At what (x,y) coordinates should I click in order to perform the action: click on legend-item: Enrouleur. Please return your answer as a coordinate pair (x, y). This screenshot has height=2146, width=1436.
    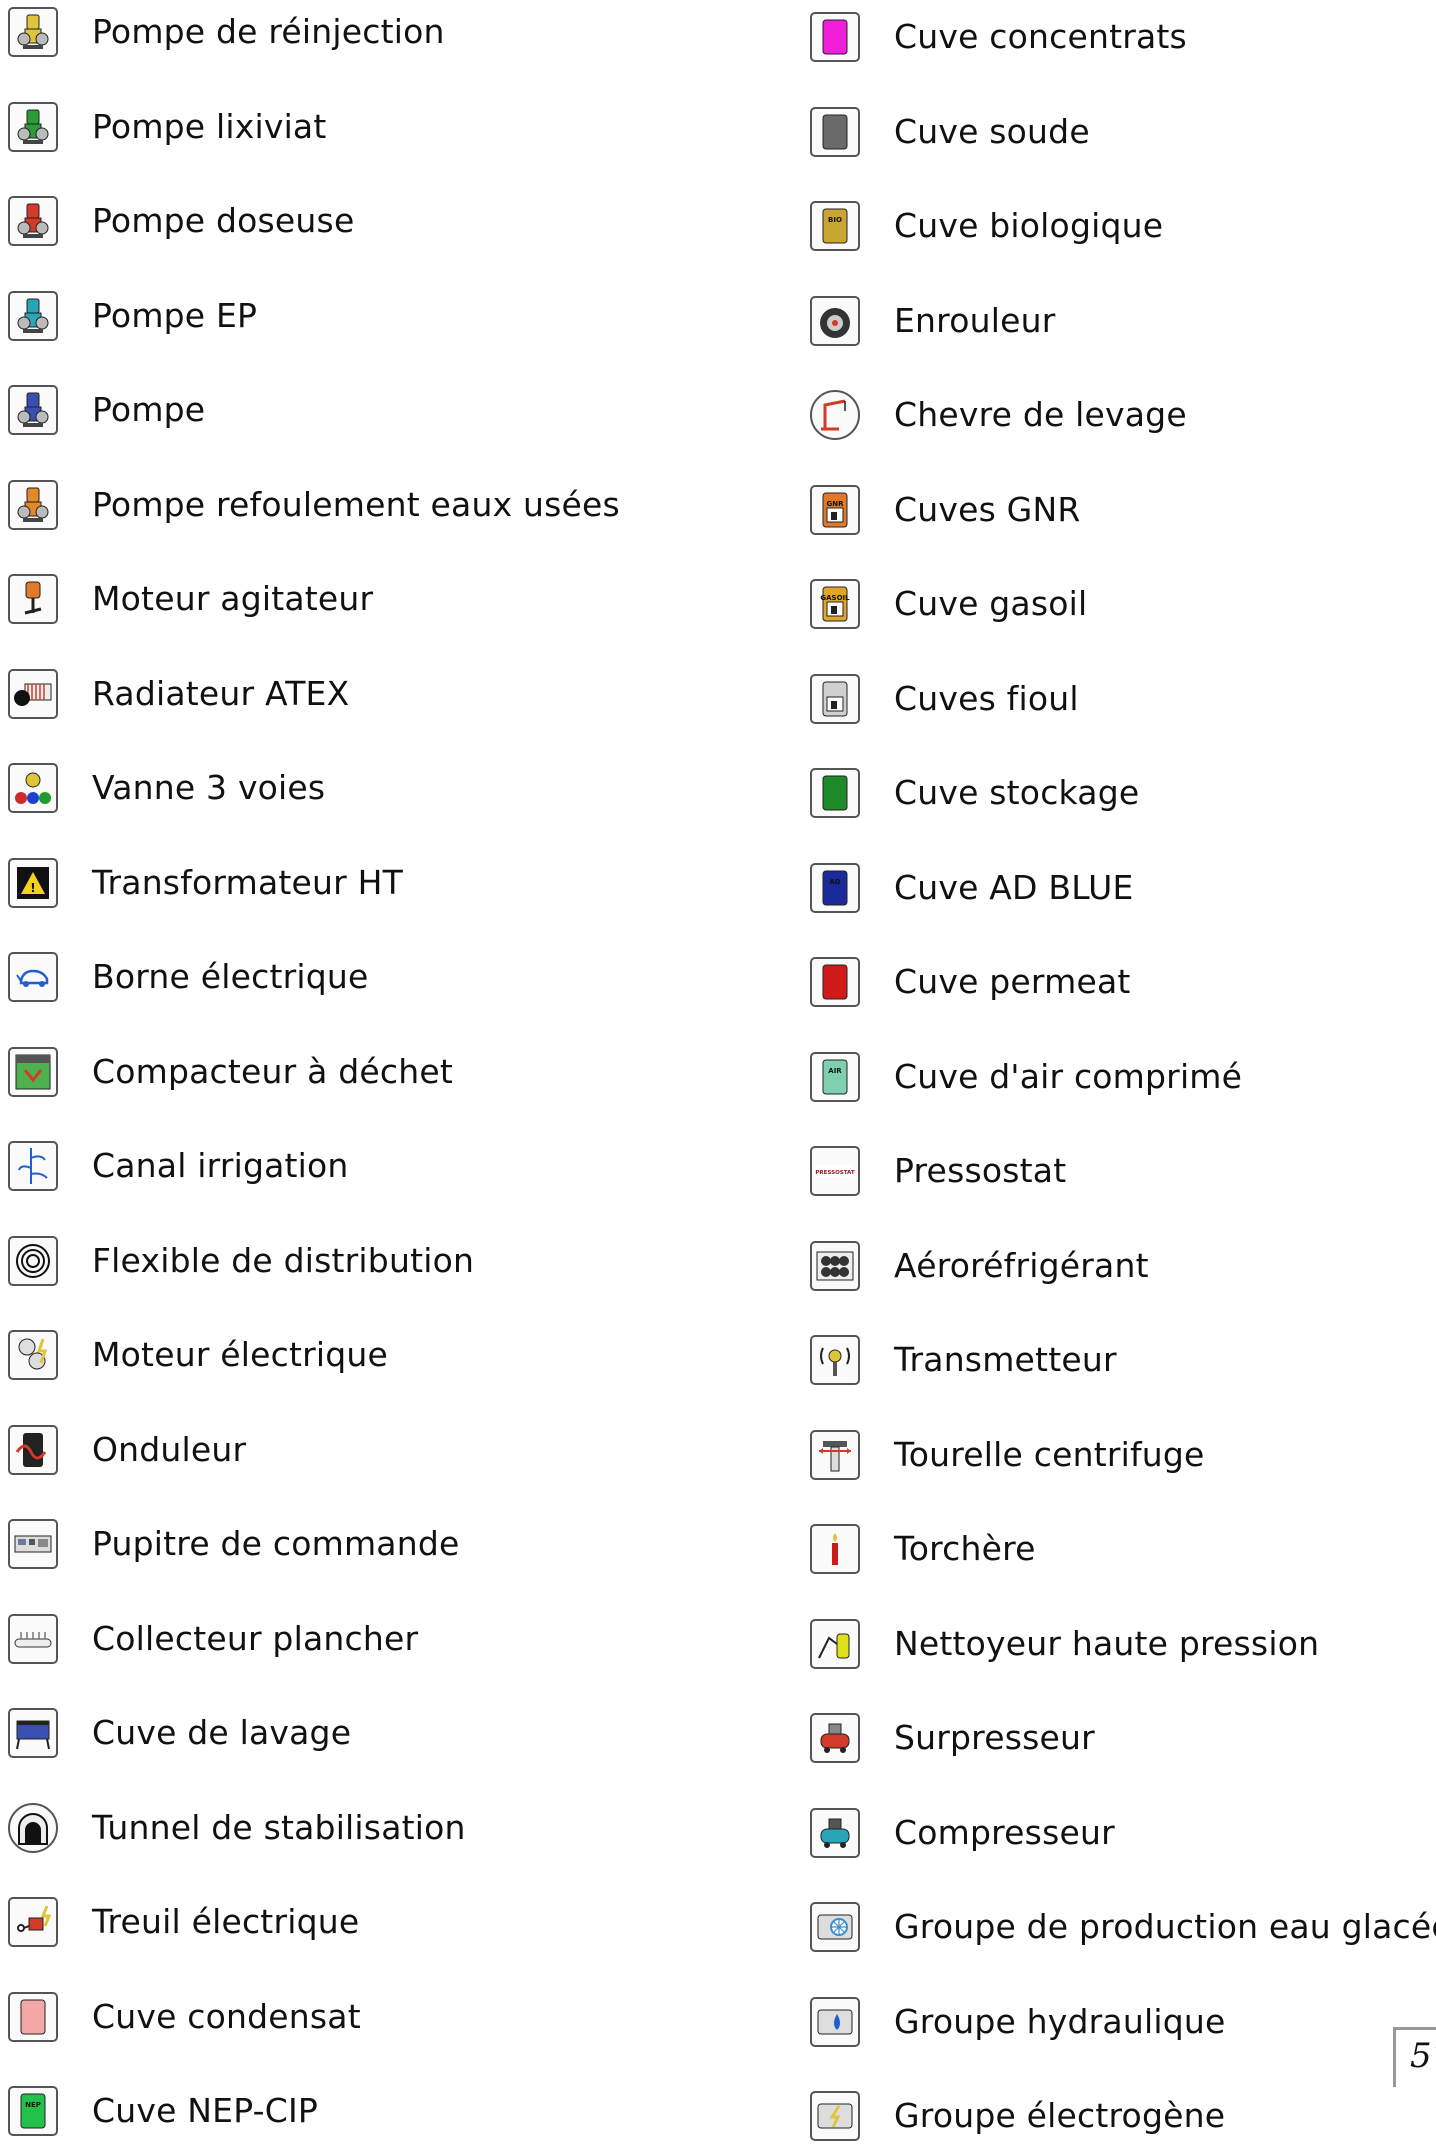
    Looking at the image, I should click on (932, 321).